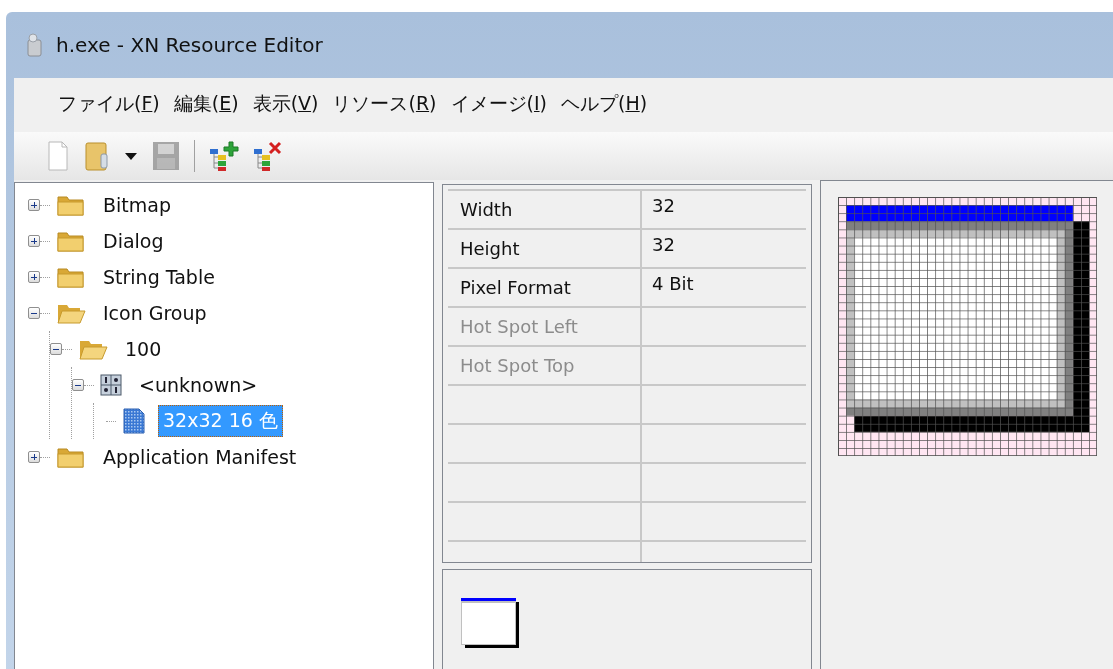 This screenshot has width=1113, height=669. Describe the element at coordinates (155, 313) in the screenshot. I see `tree-item: Icon Group` at that location.